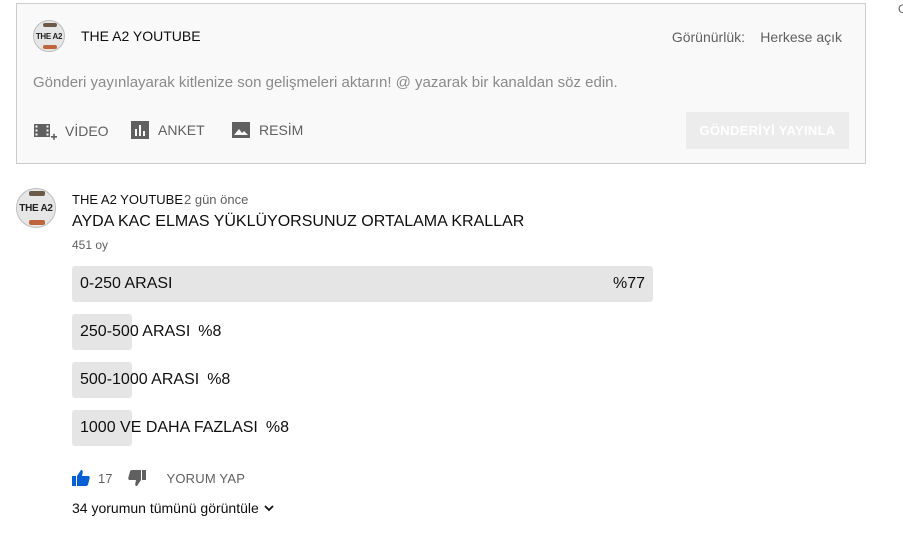 Image resolution: width=903 pixels, height=542 pixels. Describe the element at coordinates (92, 478) in the screenshot. I see `like-button: 17` at that location.